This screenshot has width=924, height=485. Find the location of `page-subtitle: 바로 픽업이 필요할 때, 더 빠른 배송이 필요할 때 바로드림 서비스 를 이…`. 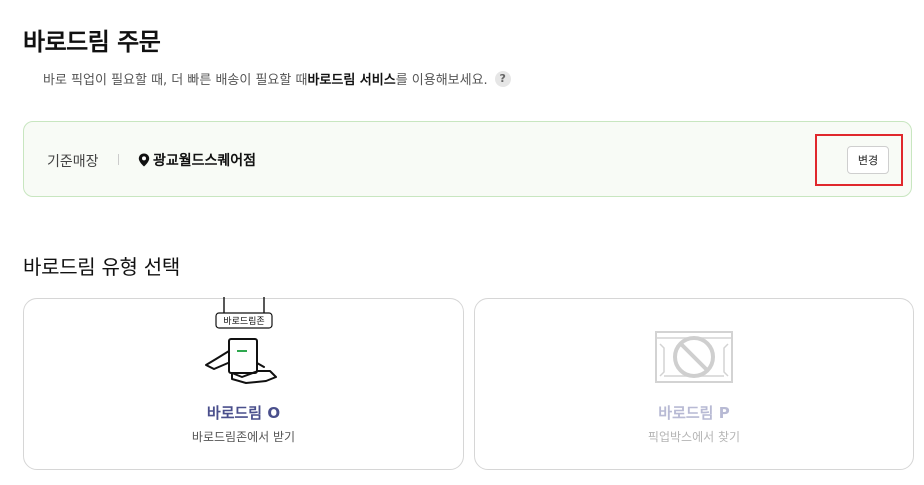

page-subtitle: 바로 픽업이 필요할 때, 더 빠른 배송이 필요할 때 바로드림 서비스 를 이… is located at coordinates (277, 78).